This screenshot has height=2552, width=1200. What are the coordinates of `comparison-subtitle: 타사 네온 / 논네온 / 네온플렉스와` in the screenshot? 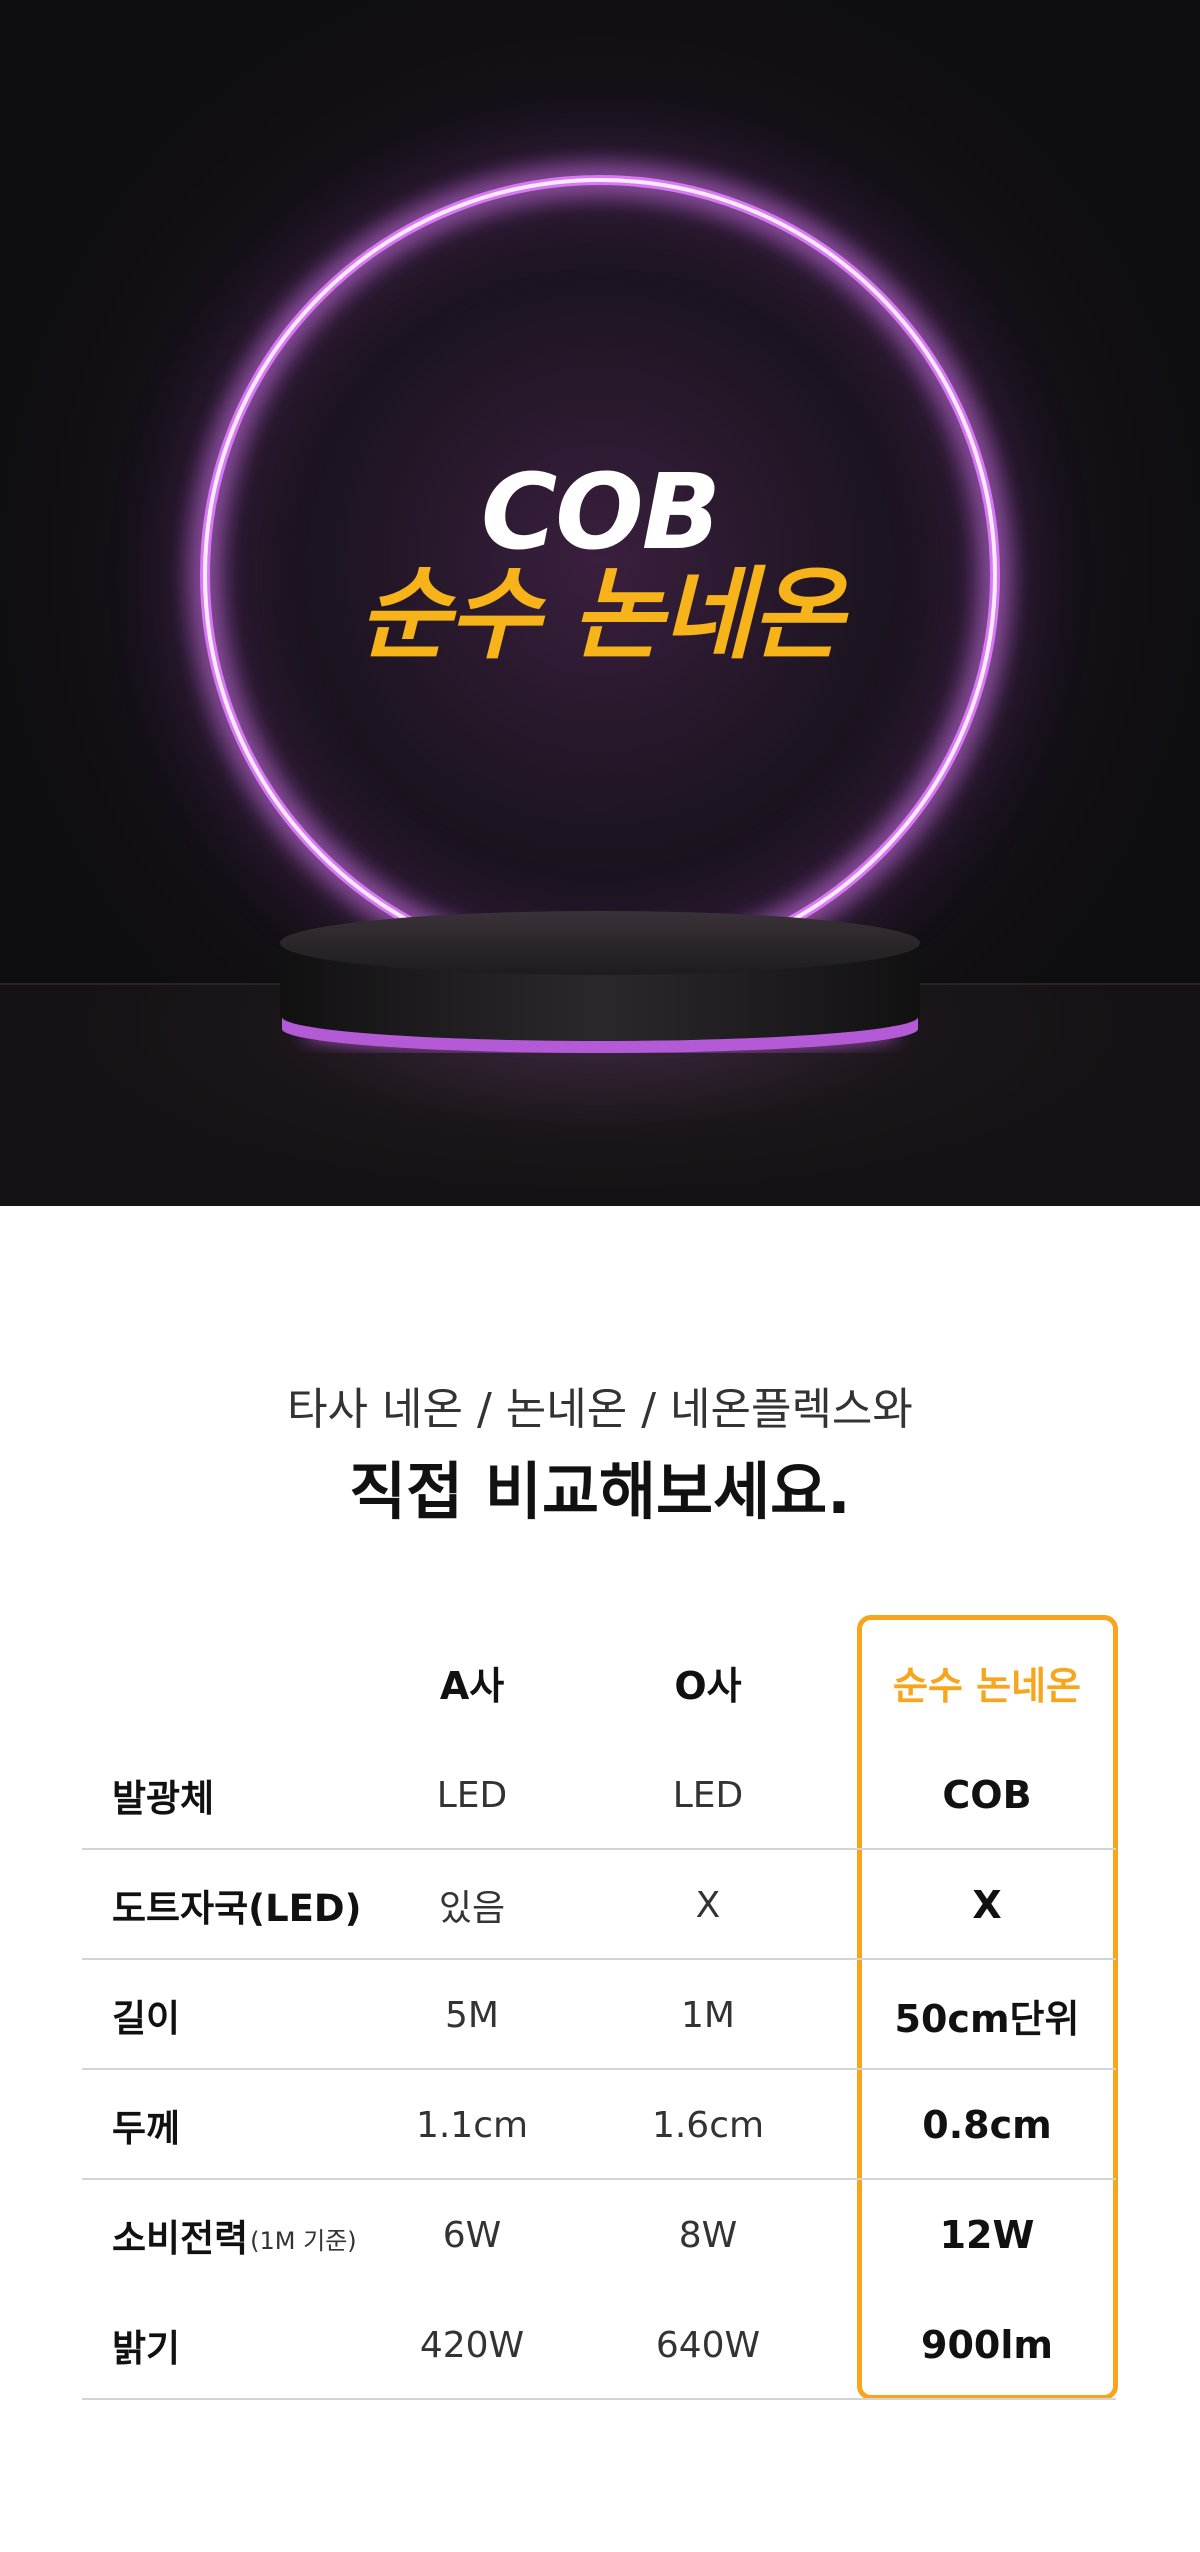 It's located at (600, 1409).